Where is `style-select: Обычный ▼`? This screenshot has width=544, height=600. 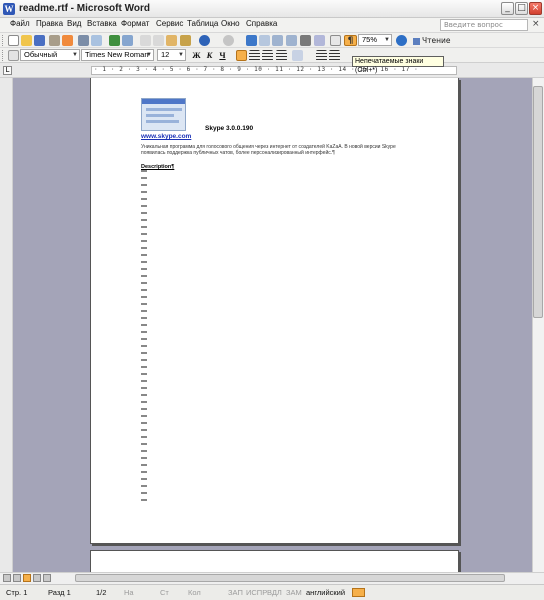 style-select: Обычный ▼ is located at coordinates (50, 55).